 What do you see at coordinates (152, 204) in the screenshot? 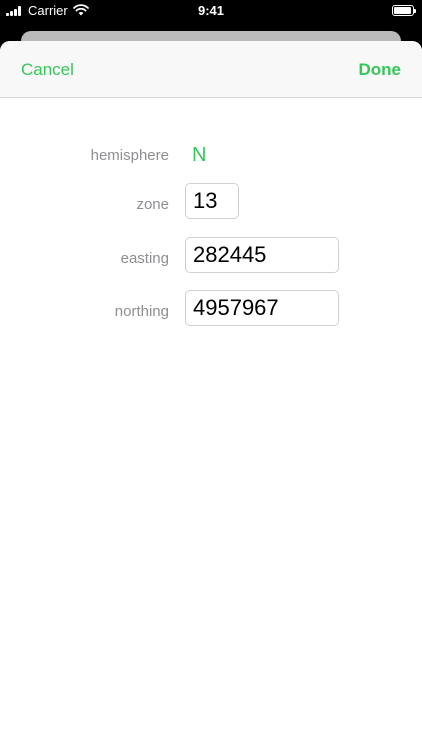
I see `zone-label: zone` at bounding box center [152, 204].